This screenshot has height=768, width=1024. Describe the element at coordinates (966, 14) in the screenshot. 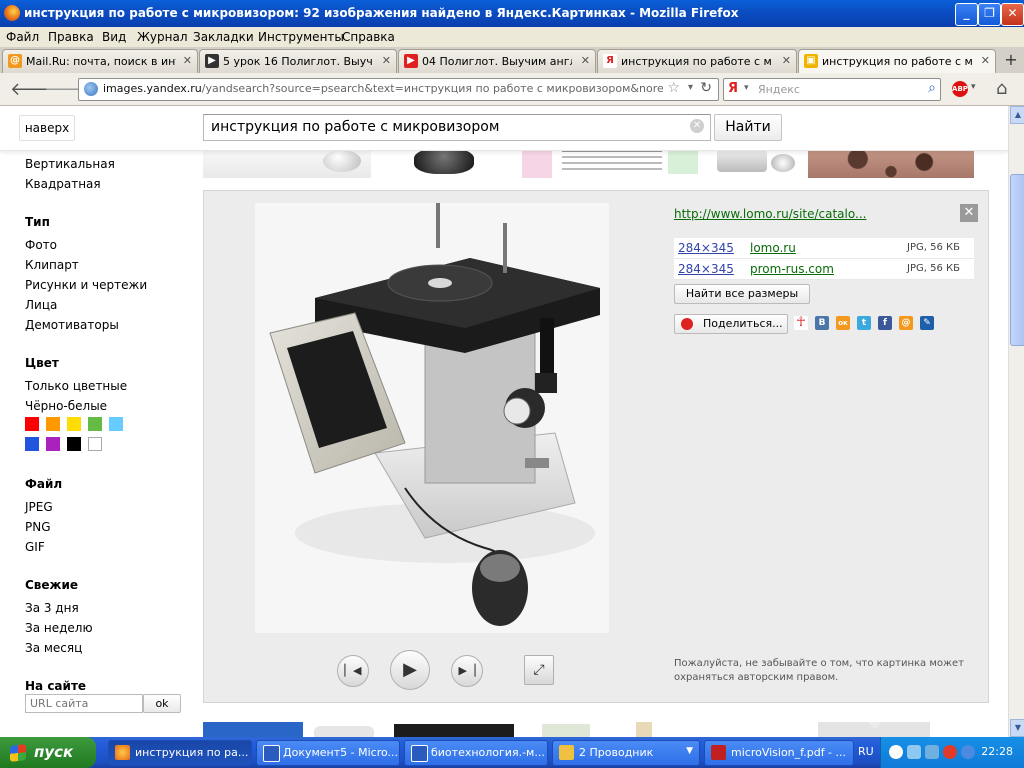

I see `minimize-button: _` at that location.